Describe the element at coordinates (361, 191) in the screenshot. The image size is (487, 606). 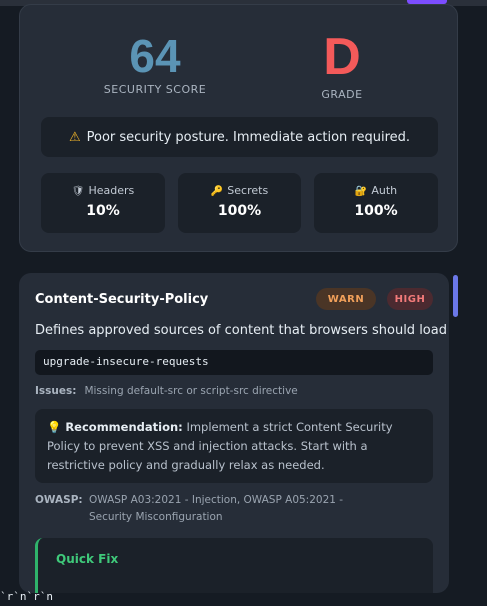
I see `lock-icon: 🔐` at that location.